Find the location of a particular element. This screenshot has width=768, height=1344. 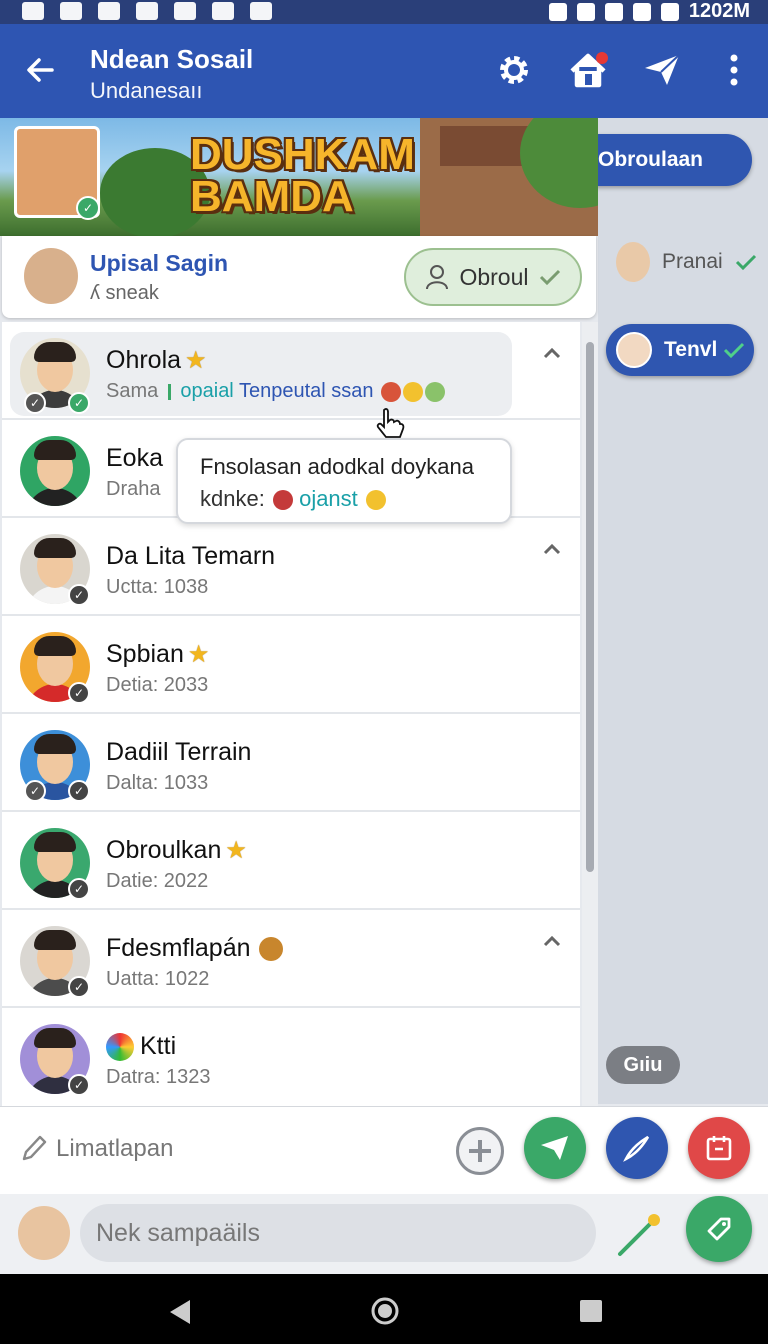

tag-icon is located at coordinates (719, 1229).